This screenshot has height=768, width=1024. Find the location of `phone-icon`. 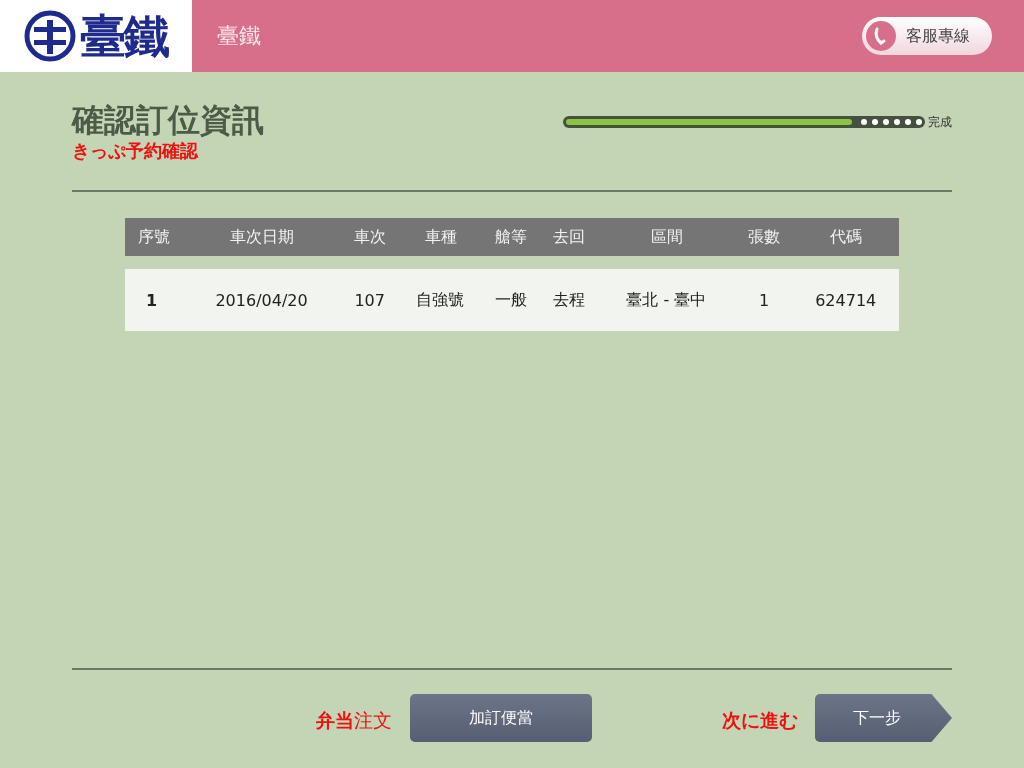

phone-icon is located at coordinates (881, 36).